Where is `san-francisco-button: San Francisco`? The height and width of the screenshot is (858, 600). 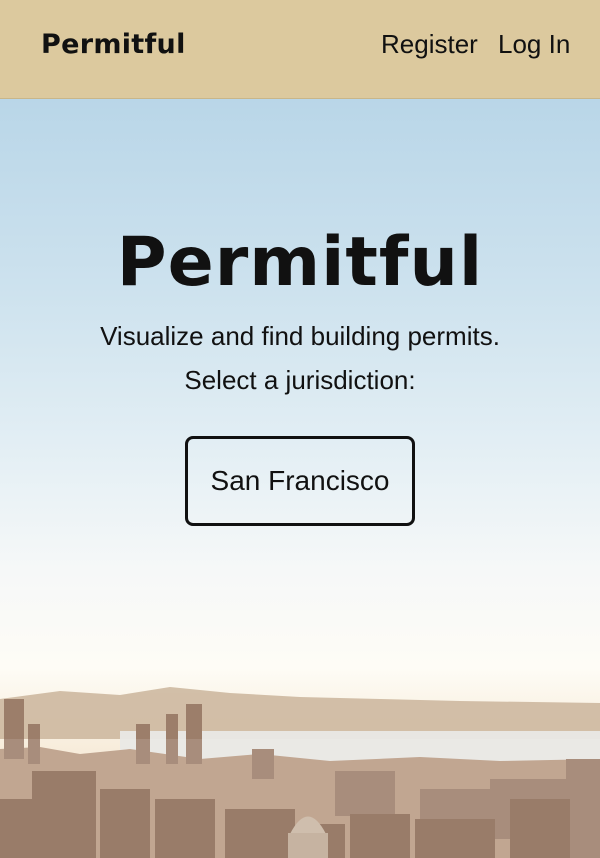
san-francisco-button: San Francisco is located at coordinates (300, 481).